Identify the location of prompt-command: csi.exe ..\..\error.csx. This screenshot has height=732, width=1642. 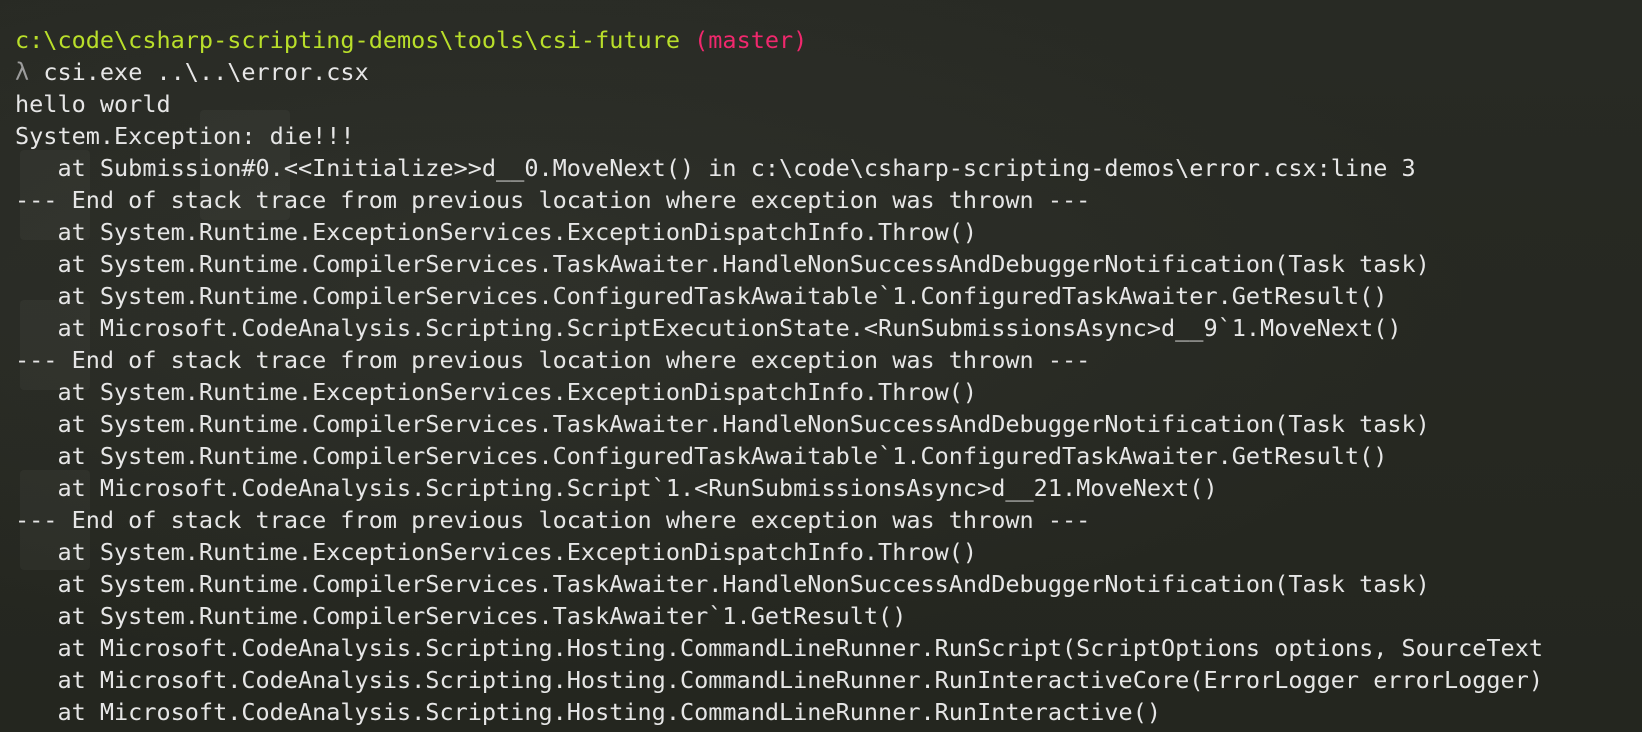
(206, 72).